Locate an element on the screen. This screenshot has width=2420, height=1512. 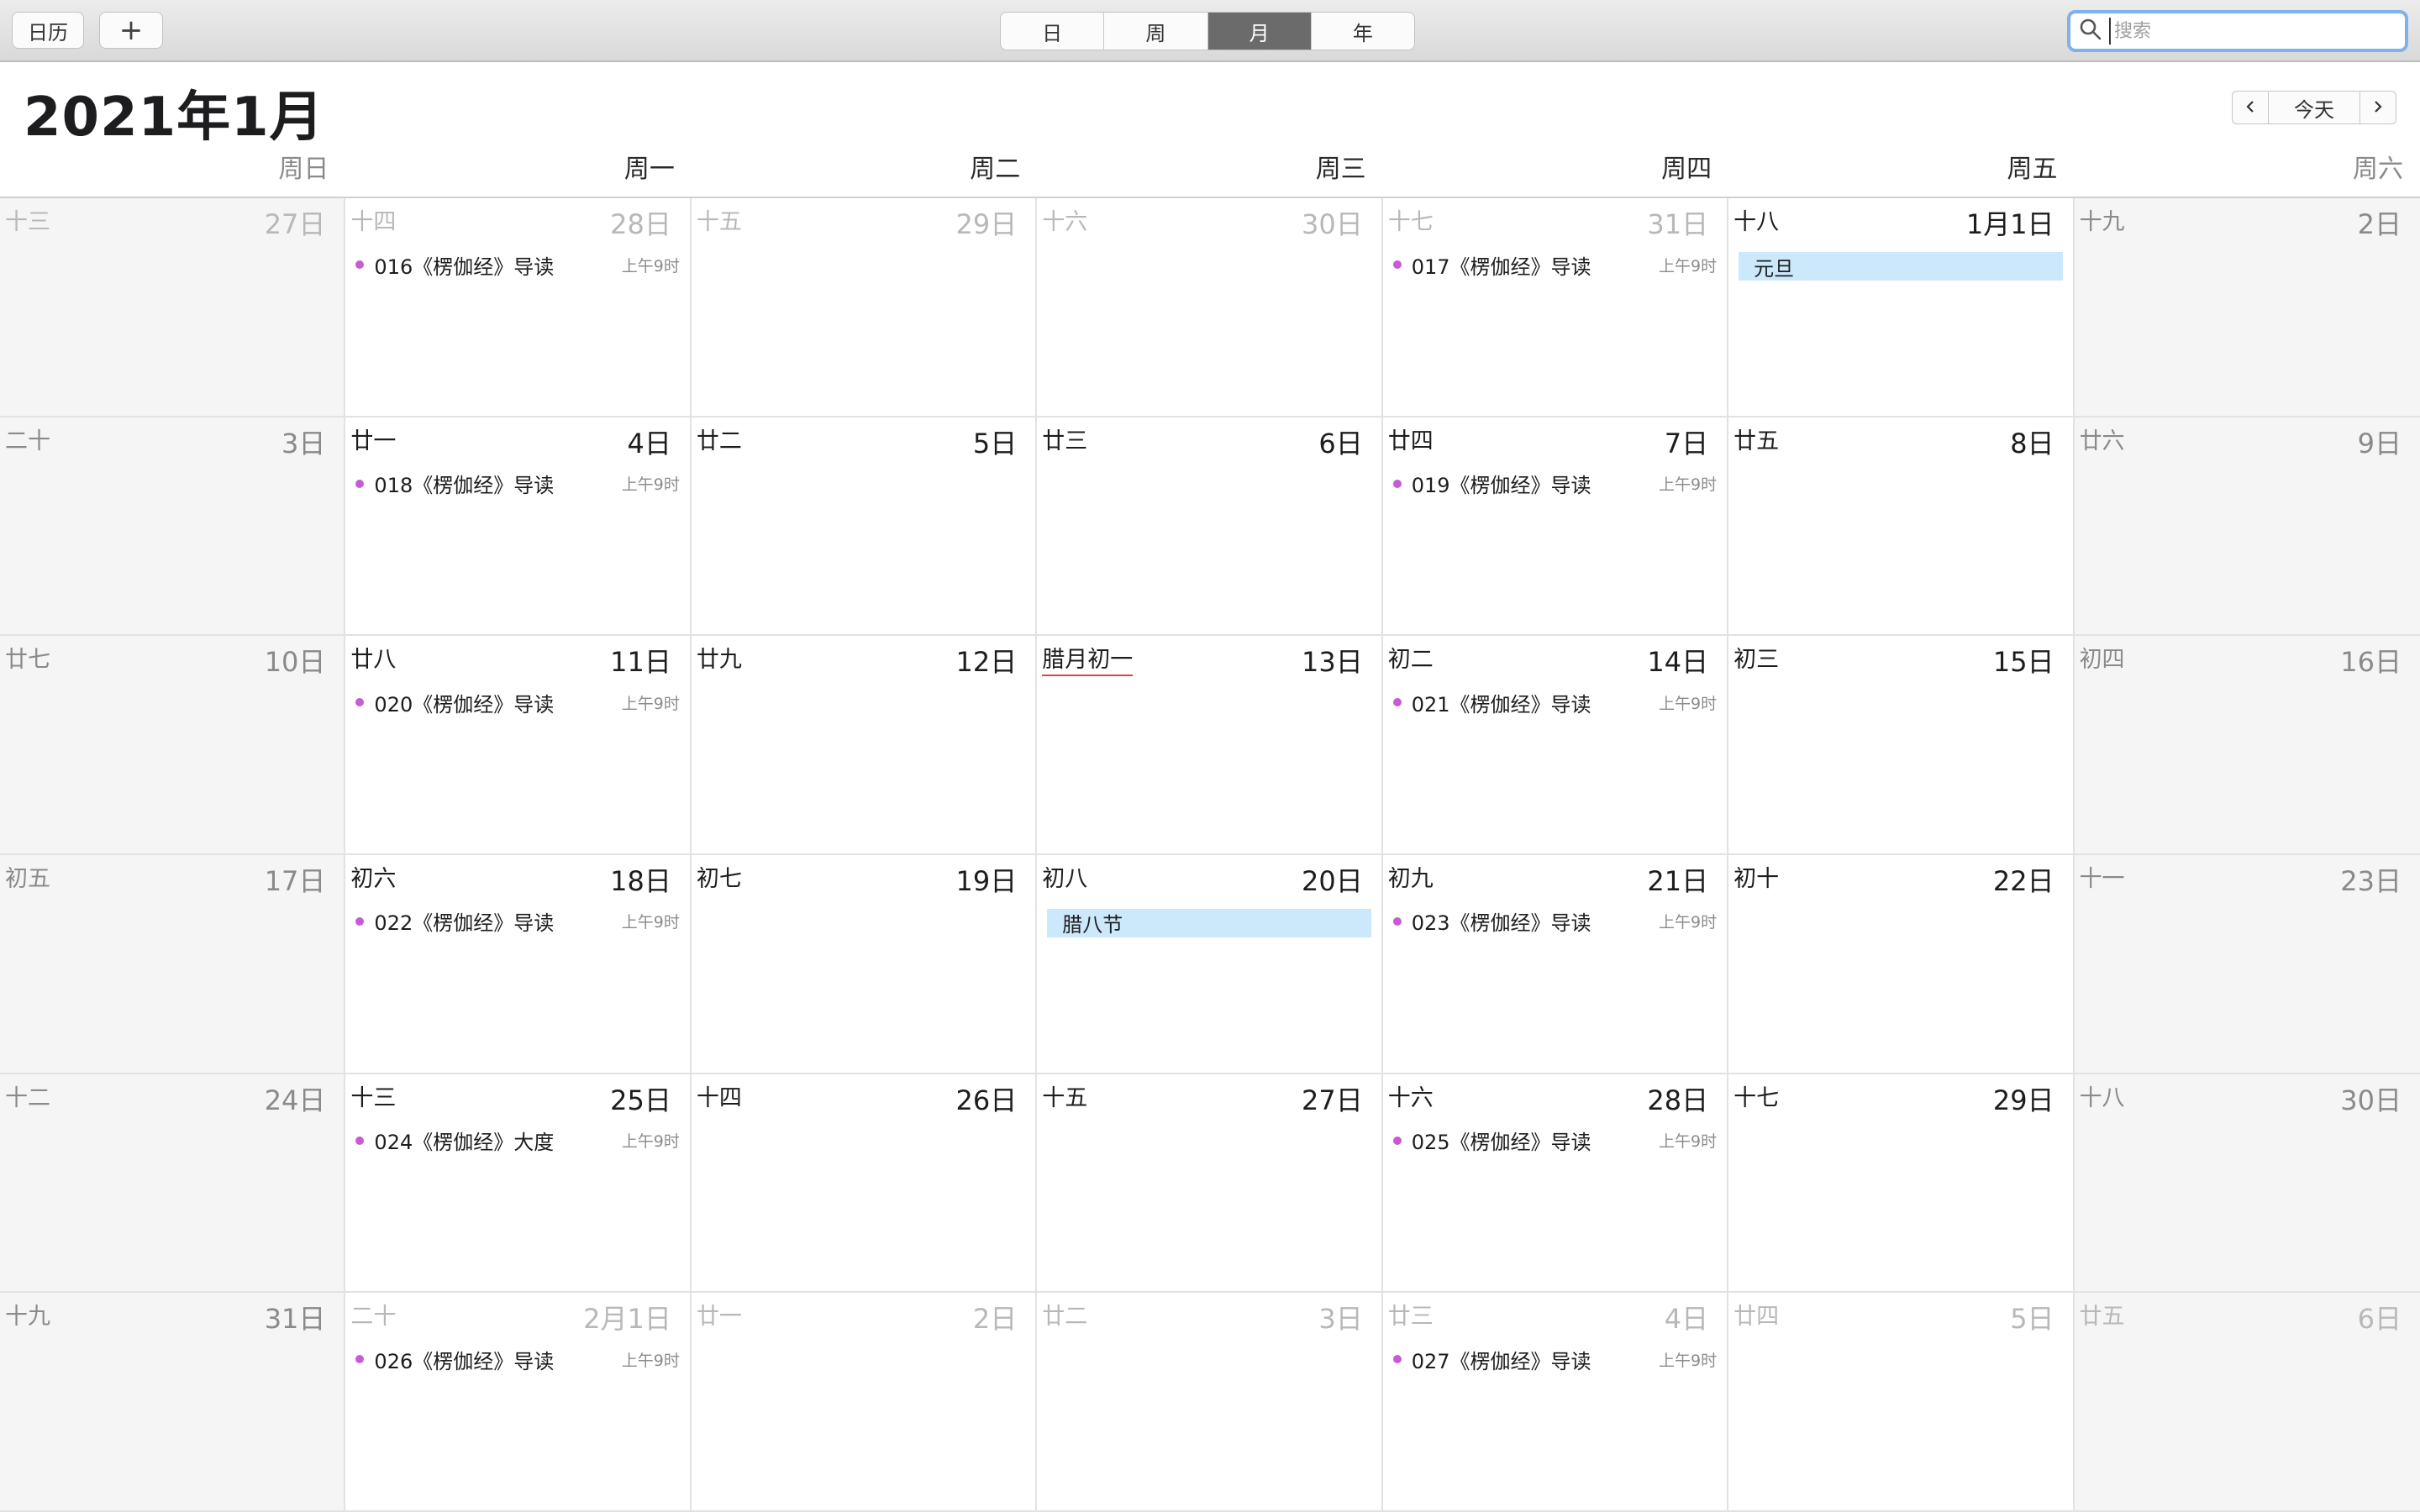
day-cell: 廿一 2日 is located at coordinates (865, 1402).